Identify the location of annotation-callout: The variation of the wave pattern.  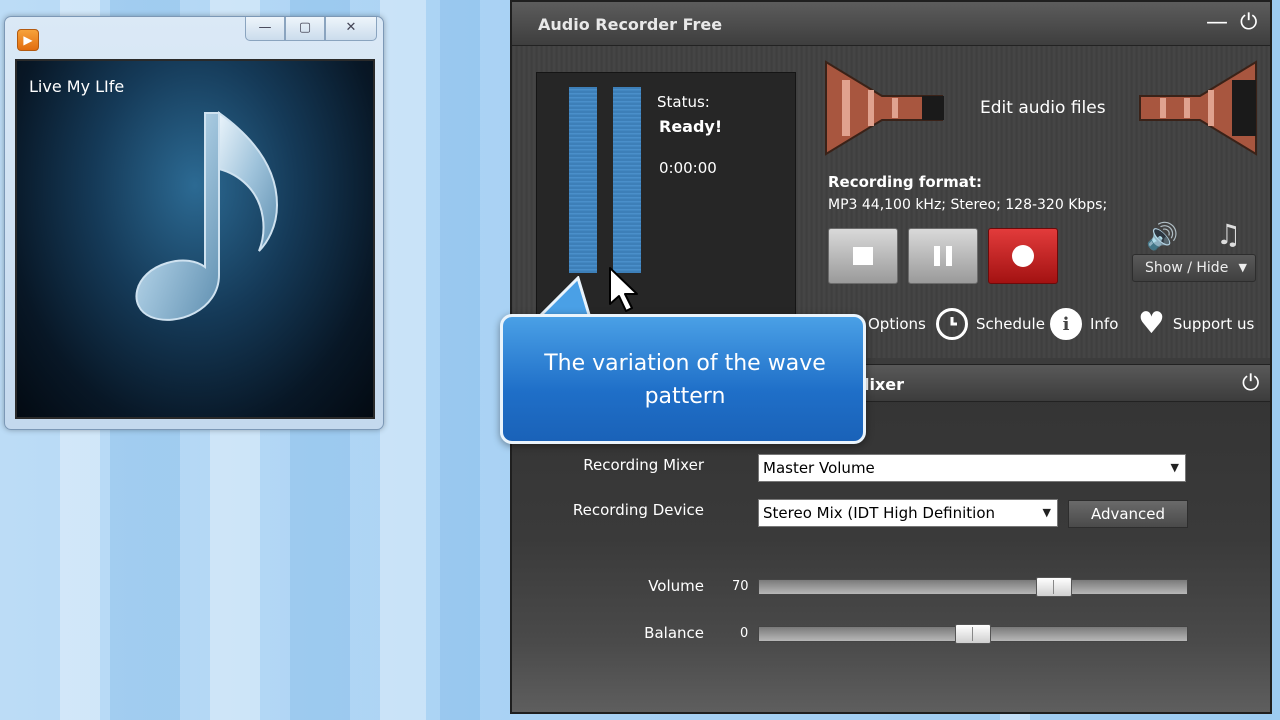
(683, 379).